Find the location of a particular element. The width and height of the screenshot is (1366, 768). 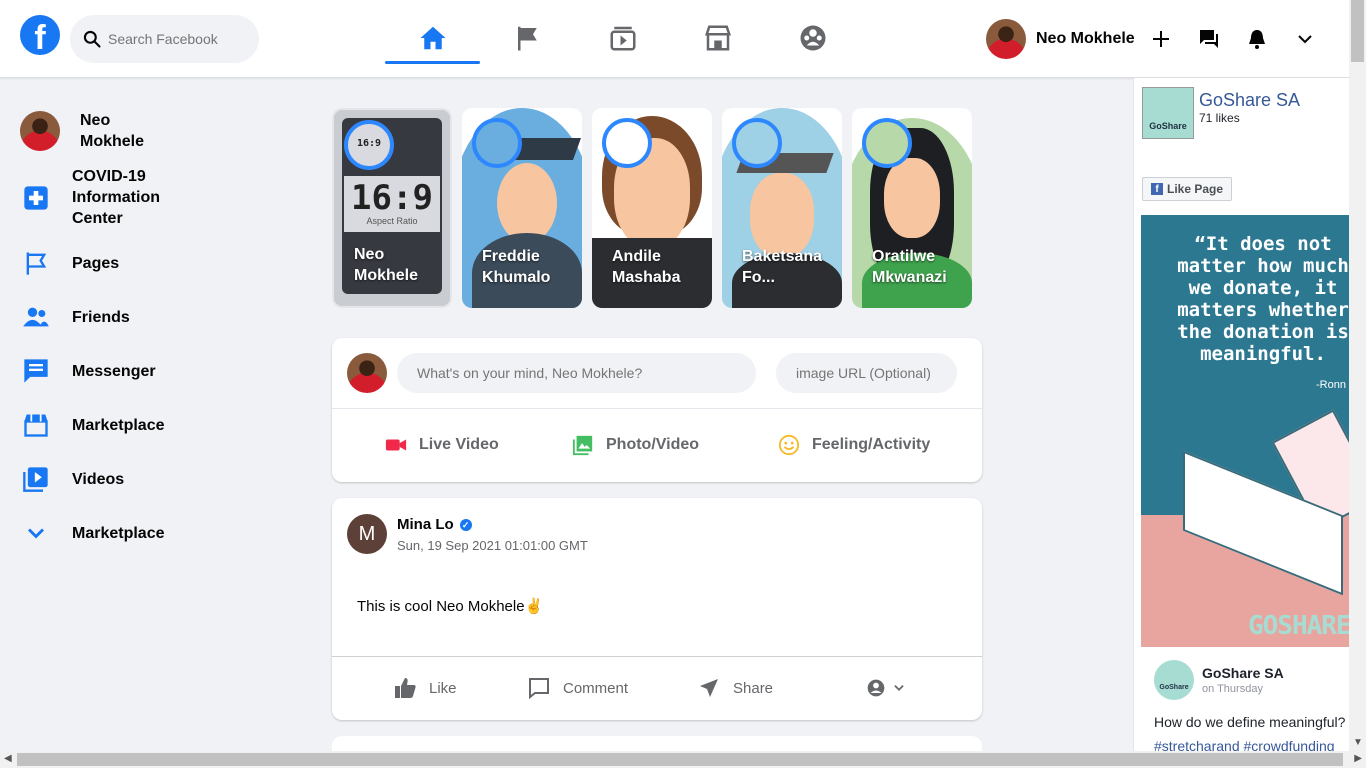

comment-icon is located at coordinates (539, 689).